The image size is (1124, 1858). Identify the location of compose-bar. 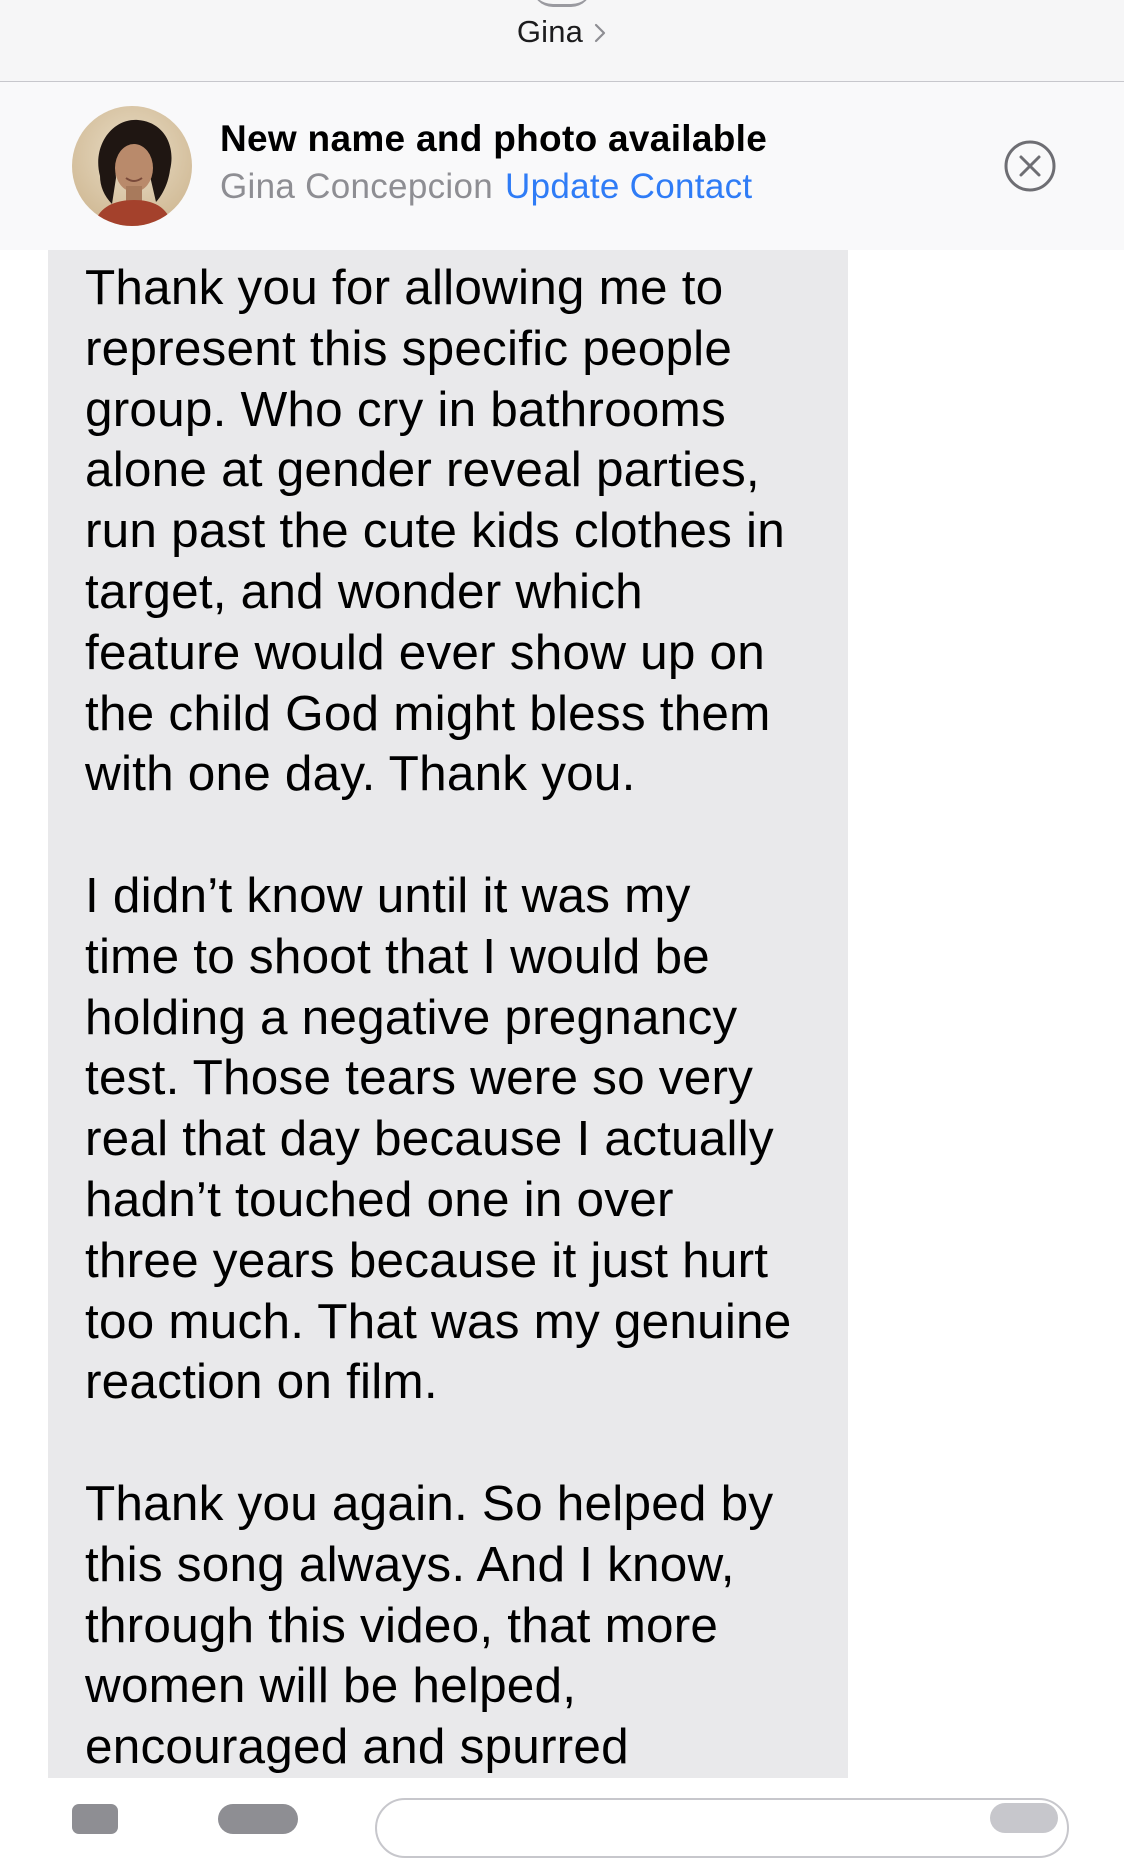
(562, 1818).